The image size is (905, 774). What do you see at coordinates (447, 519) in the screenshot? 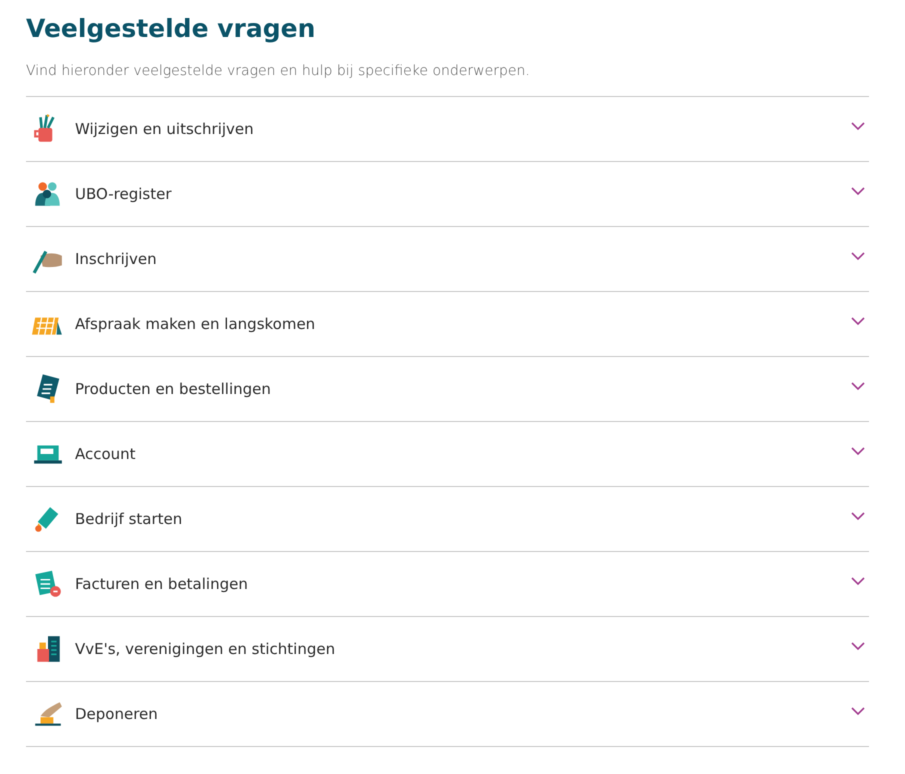
I see `accordion-header: Bedrijf starten` at bounding box center [447, 519].